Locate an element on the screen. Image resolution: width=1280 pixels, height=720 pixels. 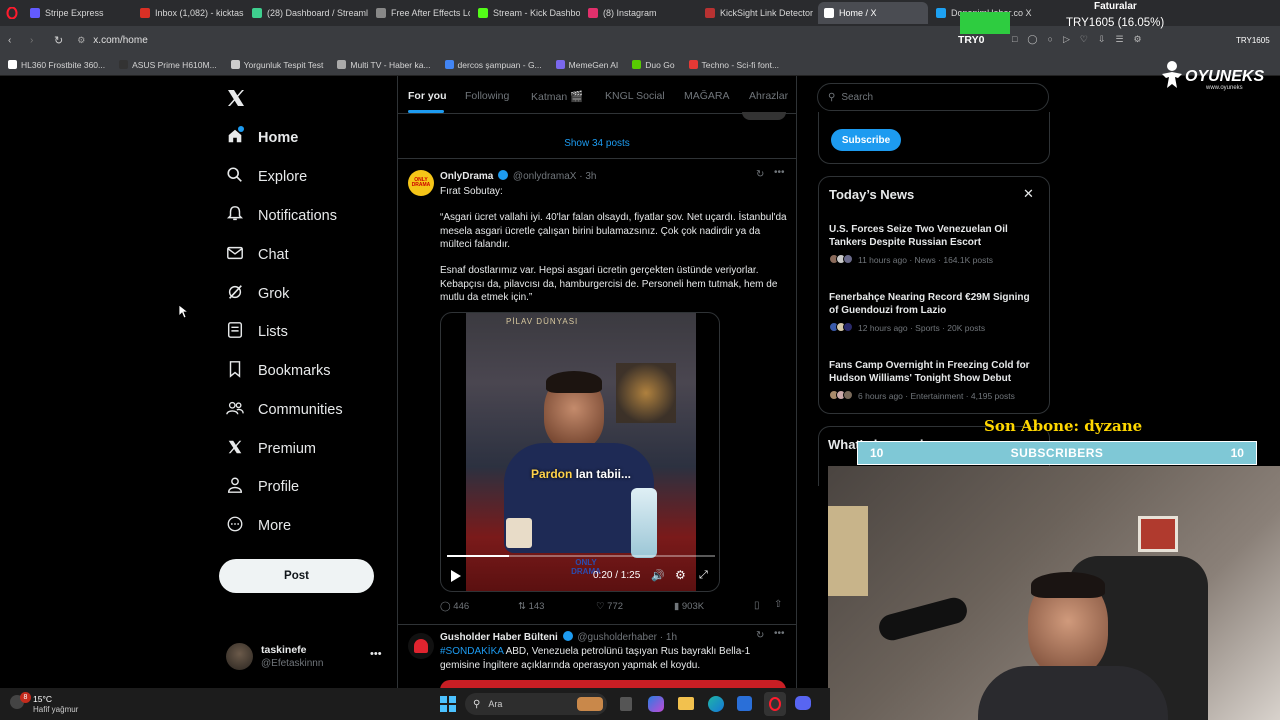
start-icon is located at coordinates (448, 704).